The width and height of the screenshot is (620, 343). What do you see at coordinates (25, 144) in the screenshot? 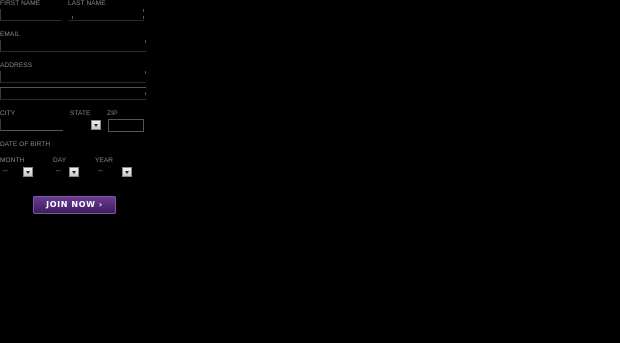
I see `dob-label: DATE OF BIRTH` at bounding box center [25, 144].